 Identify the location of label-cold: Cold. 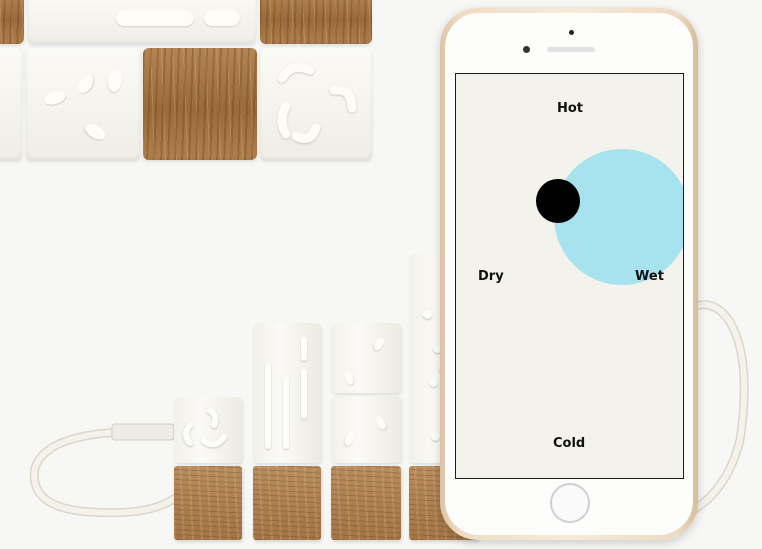
(569, 443).